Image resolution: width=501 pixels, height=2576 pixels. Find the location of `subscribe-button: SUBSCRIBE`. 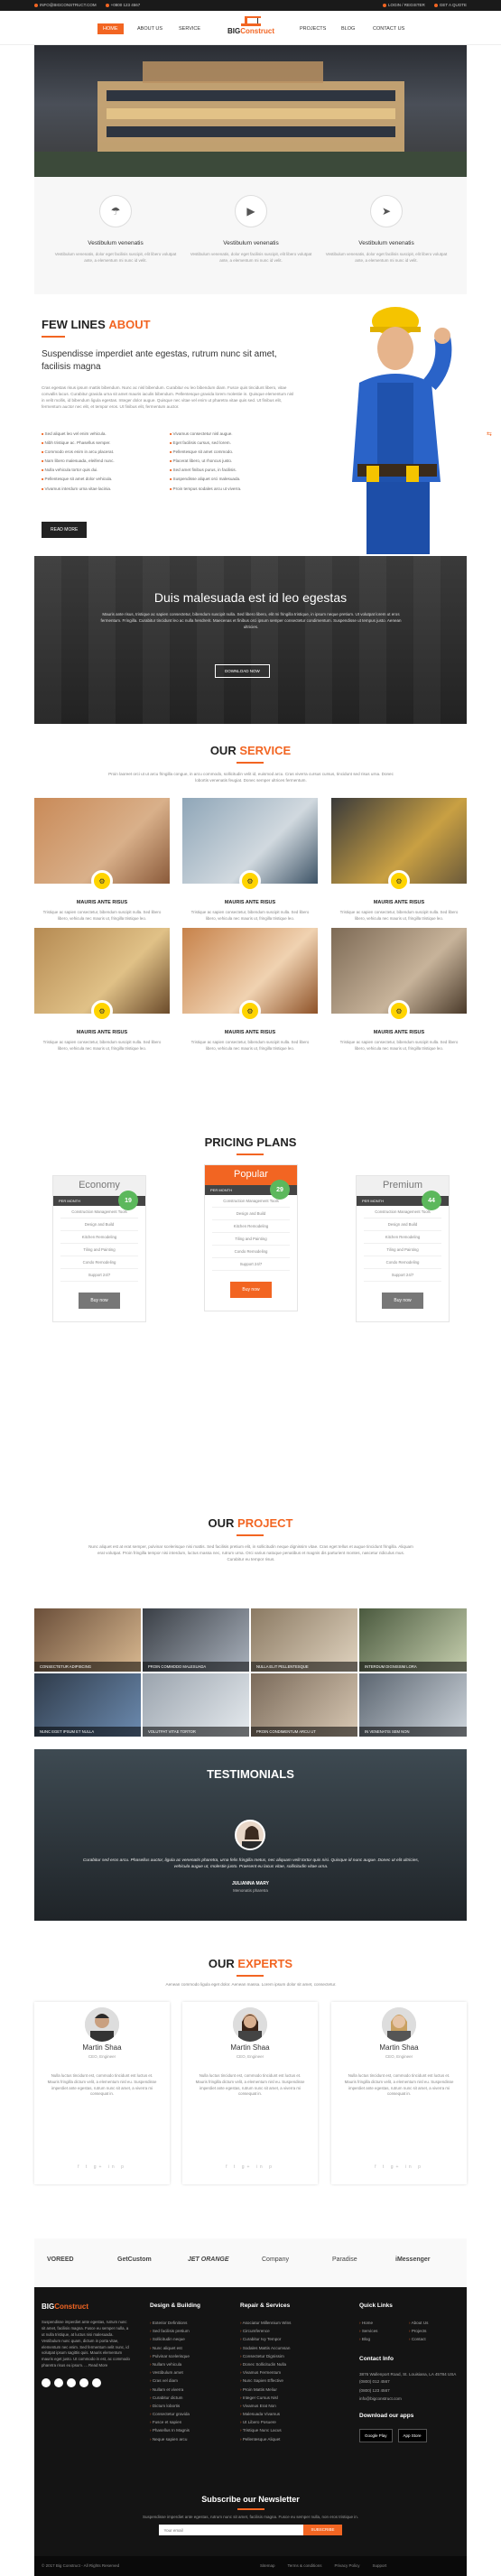

subscribe-button: SUBSCRIBE is located at coordinates (322, 2530).